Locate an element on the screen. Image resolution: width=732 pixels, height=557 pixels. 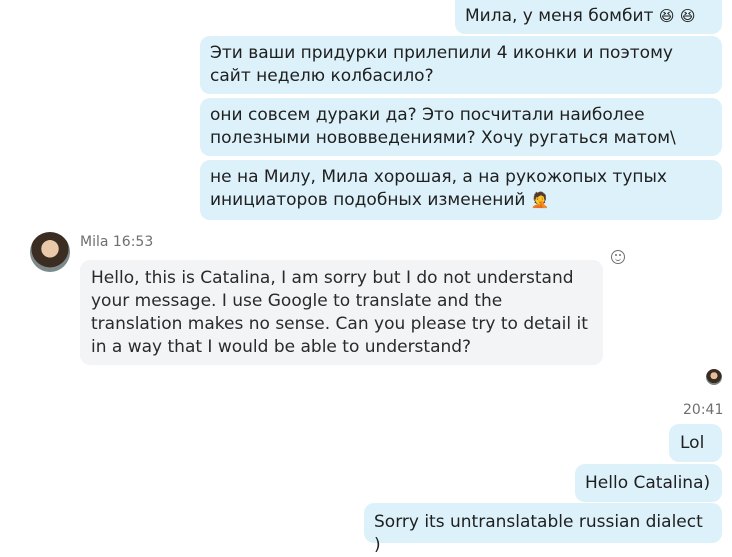
message-text: Hello Catalina) is located at coordinates (648, 483).